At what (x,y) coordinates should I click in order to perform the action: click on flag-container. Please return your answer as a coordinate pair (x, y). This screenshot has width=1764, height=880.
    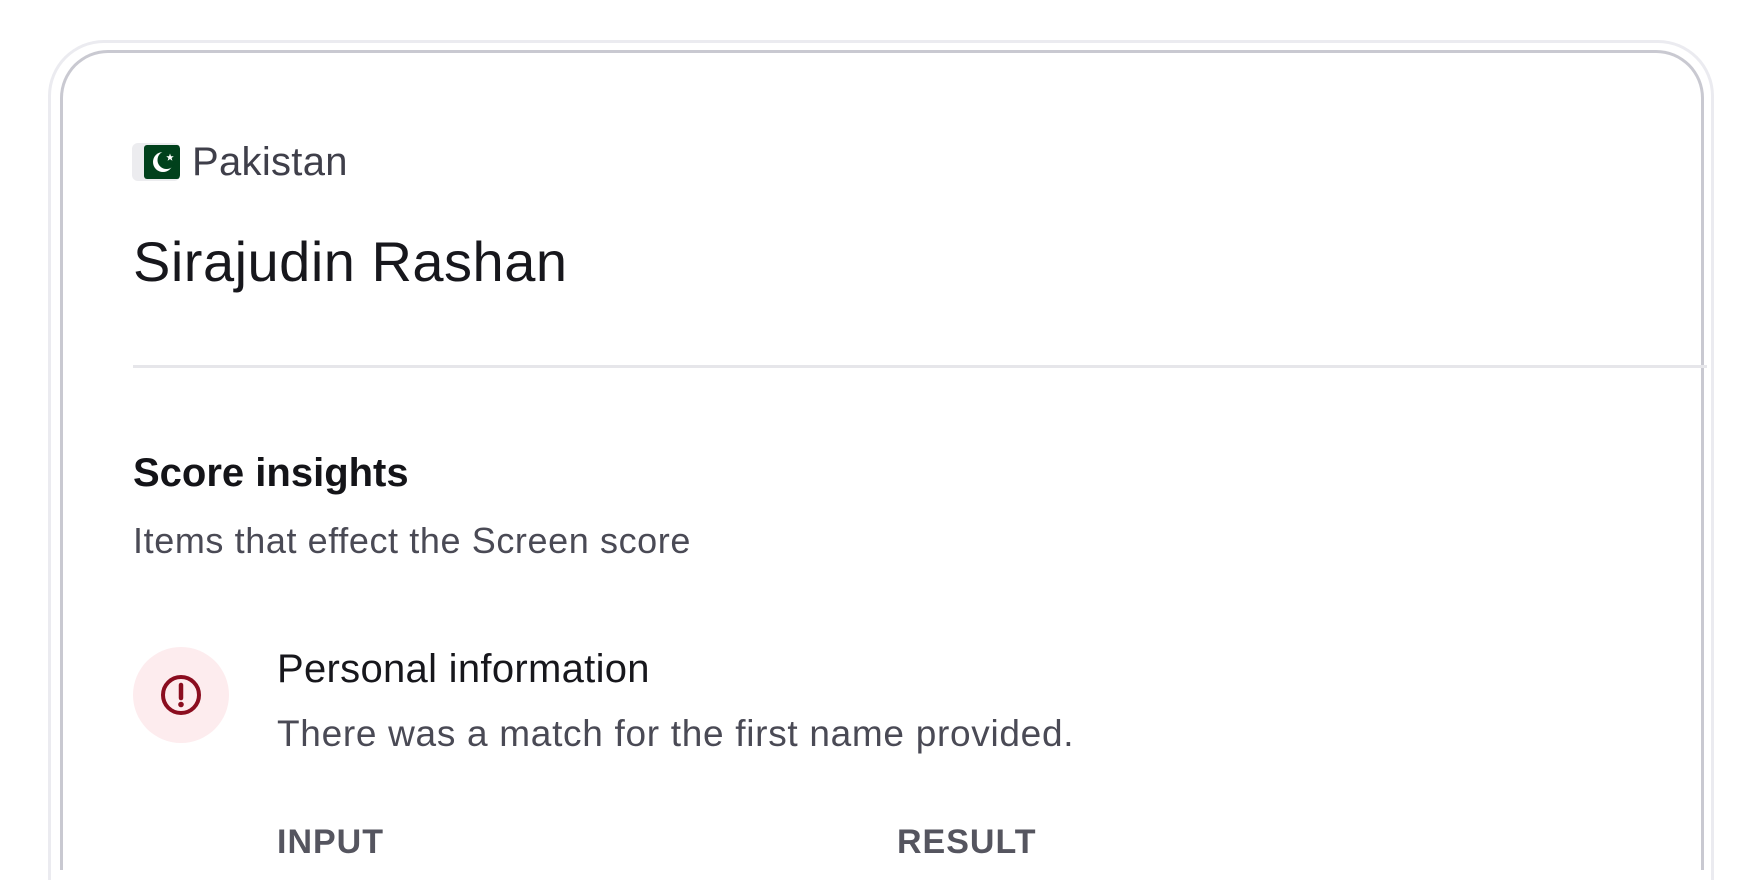
    Looking at the image, I should click on (156, 162).